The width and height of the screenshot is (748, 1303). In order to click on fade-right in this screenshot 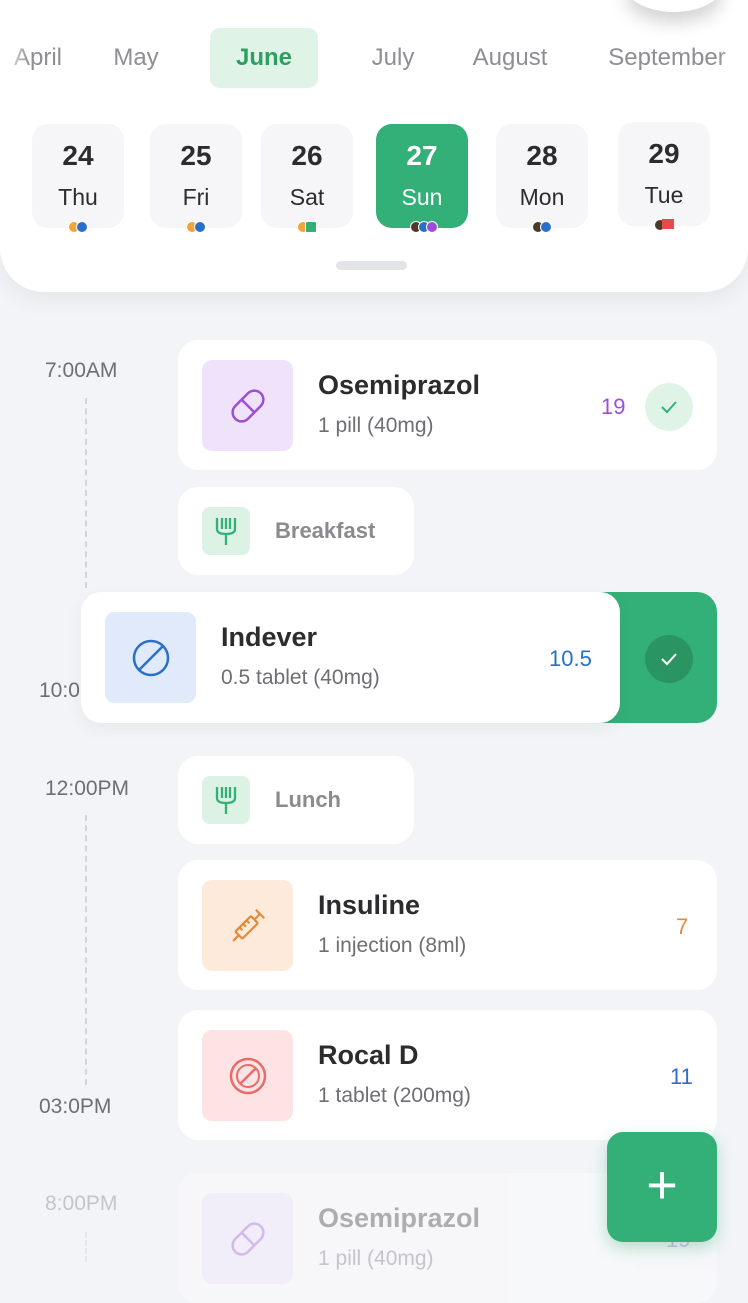, I will do `click(733, 60)`.